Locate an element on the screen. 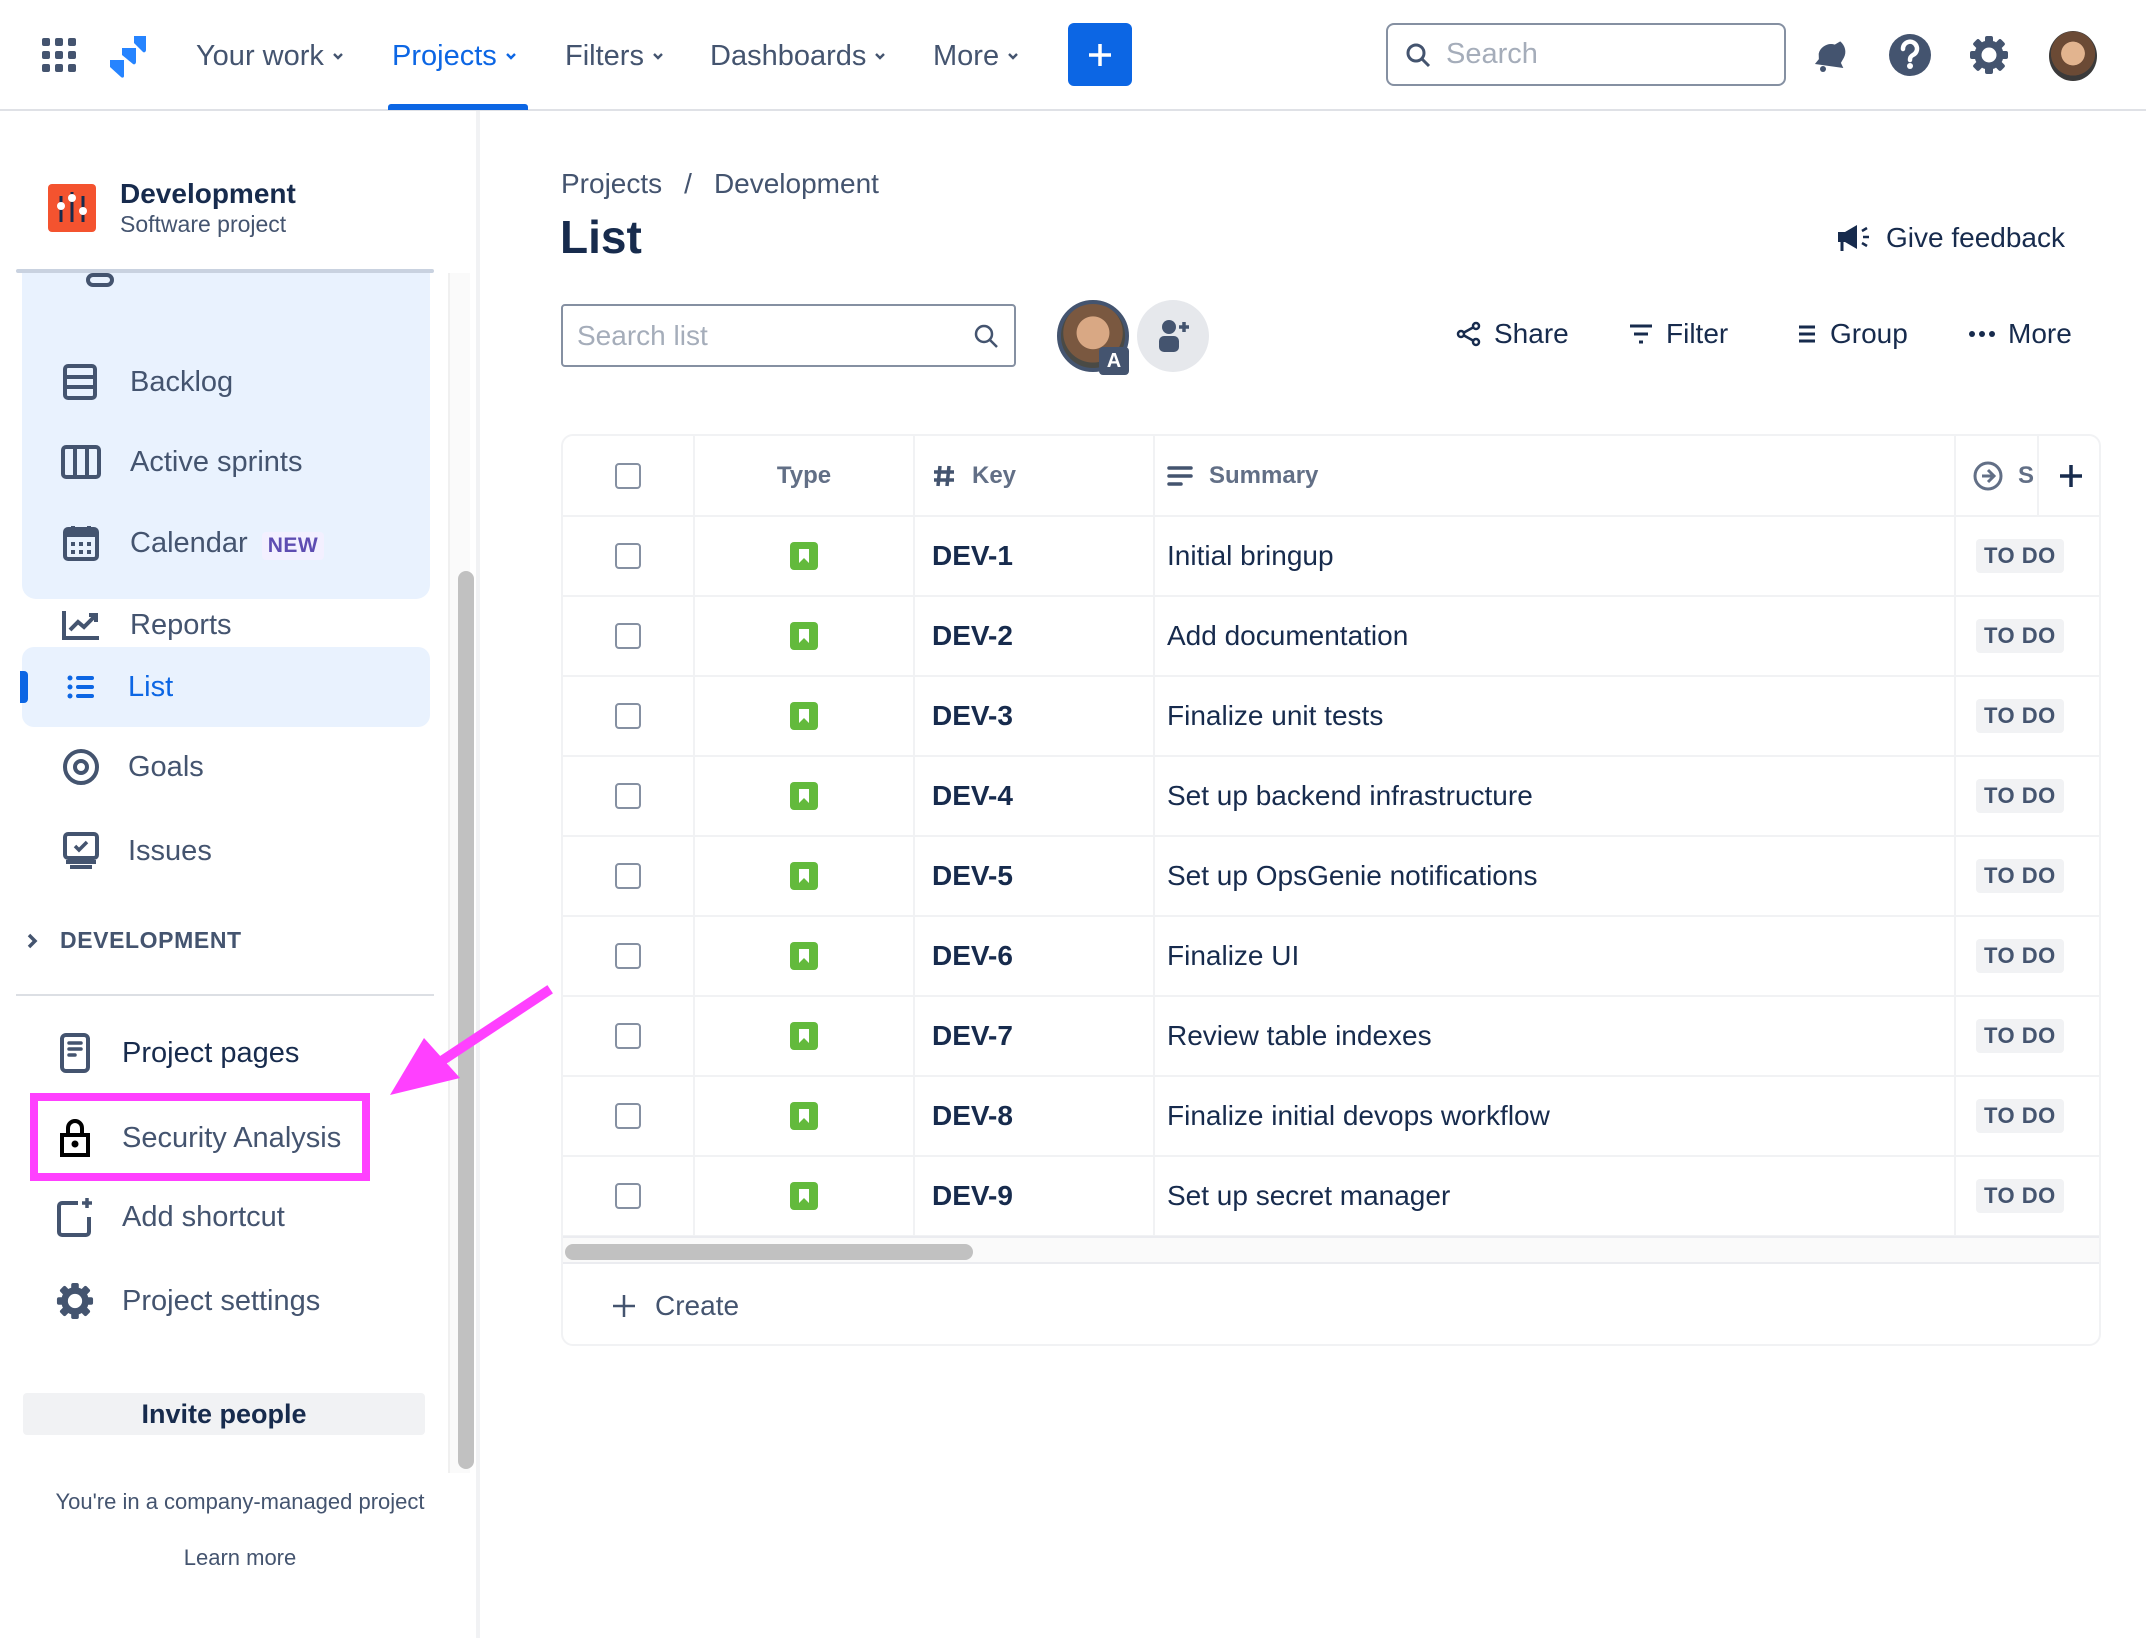  sidebar-item-active-sprints: Active sprints is located at coordinates (226, 462).